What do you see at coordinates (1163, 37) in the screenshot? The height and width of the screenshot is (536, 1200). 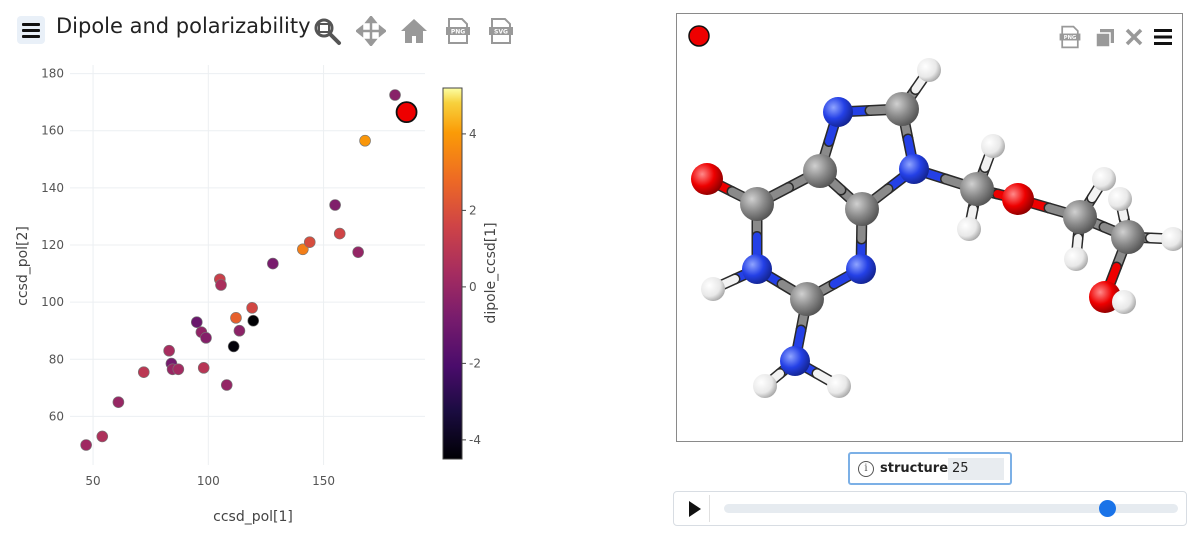 I see `menu-icon` at bounding box center [1163, 37].